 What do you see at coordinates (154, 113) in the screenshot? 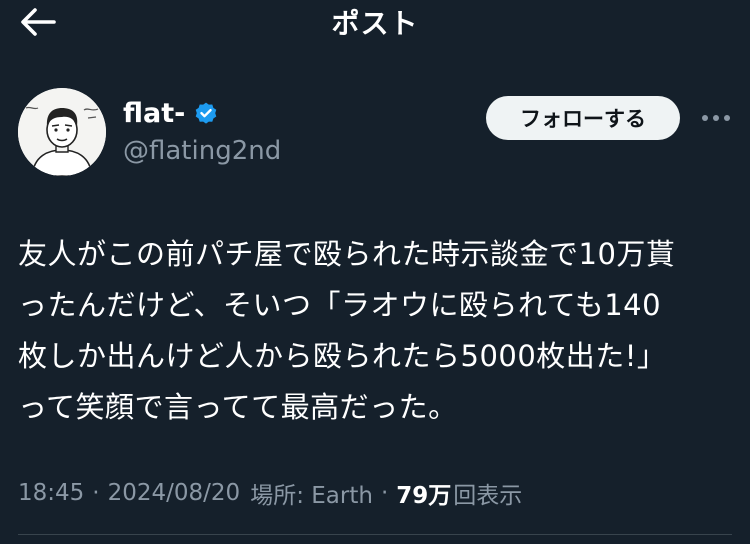
I see `display-name: flat-` at bounding box center [154, 113].